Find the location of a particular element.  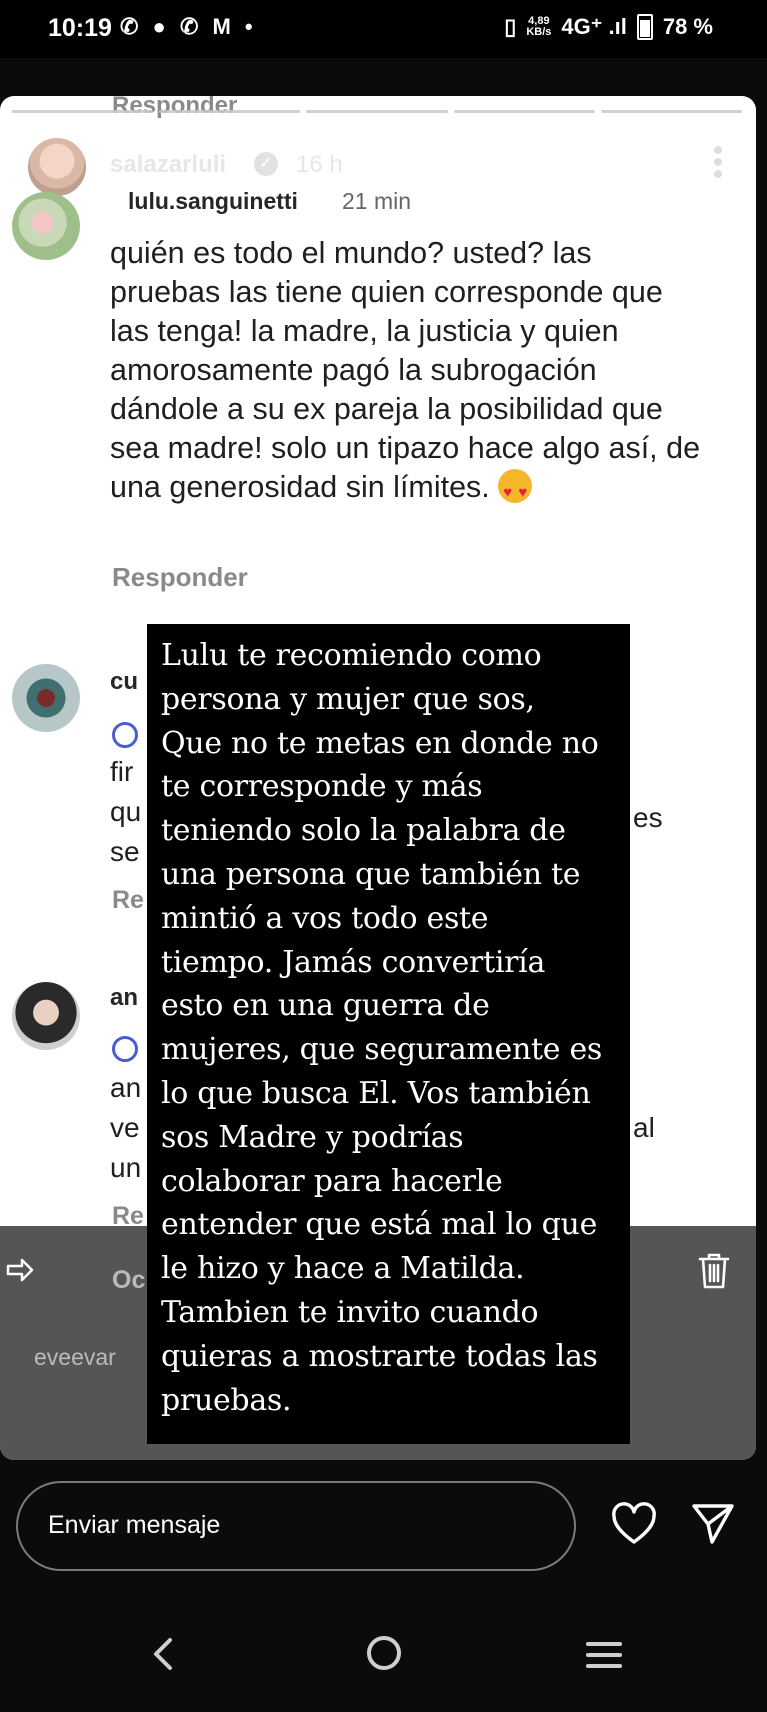

partial-username: eveevar is located at coordinates (75, 1357).